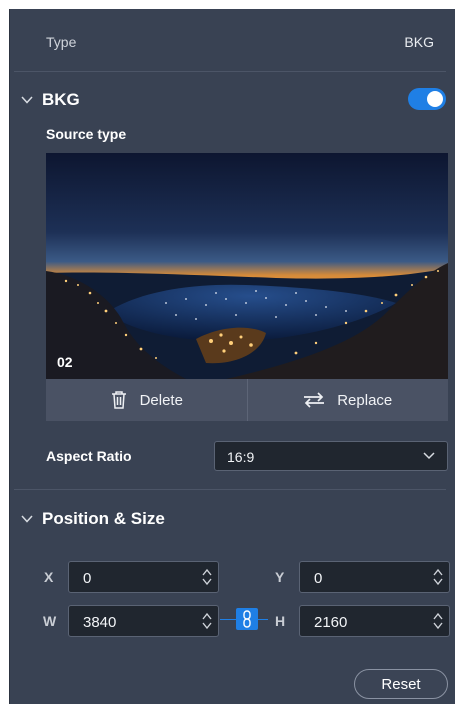 This screenshot has width=455, height=704. What do you see at coordinates (103, 518) in the screenshot?
I see `position-section-title: Position & Size` at bounding box center [103, 518].